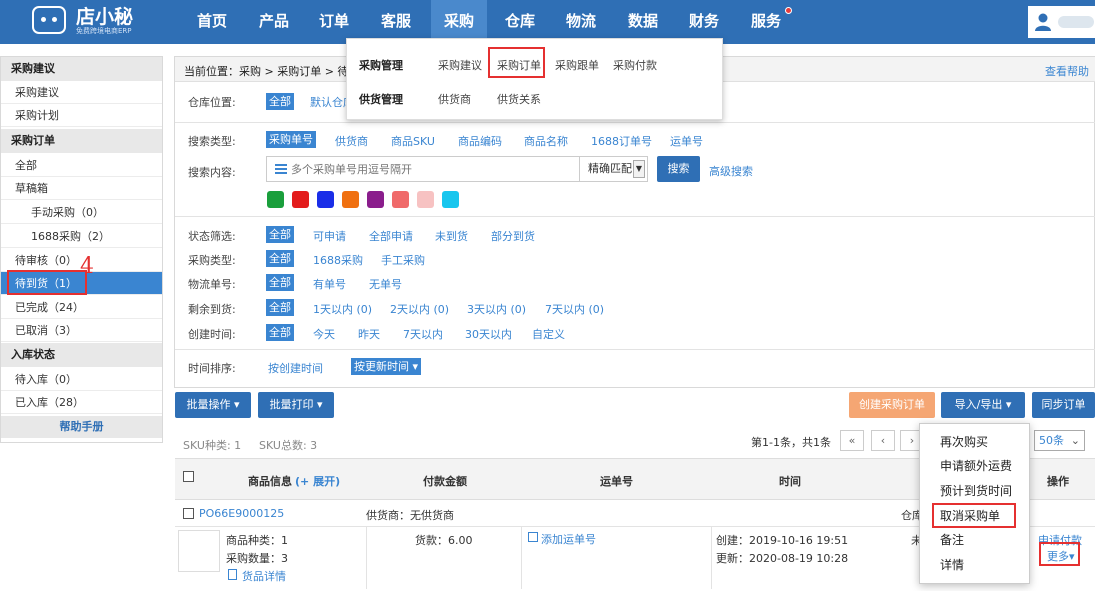 The height and width of the screenshot is (591, 1095). I want to click on search-type-code: 商品编码, so click(480, 141).